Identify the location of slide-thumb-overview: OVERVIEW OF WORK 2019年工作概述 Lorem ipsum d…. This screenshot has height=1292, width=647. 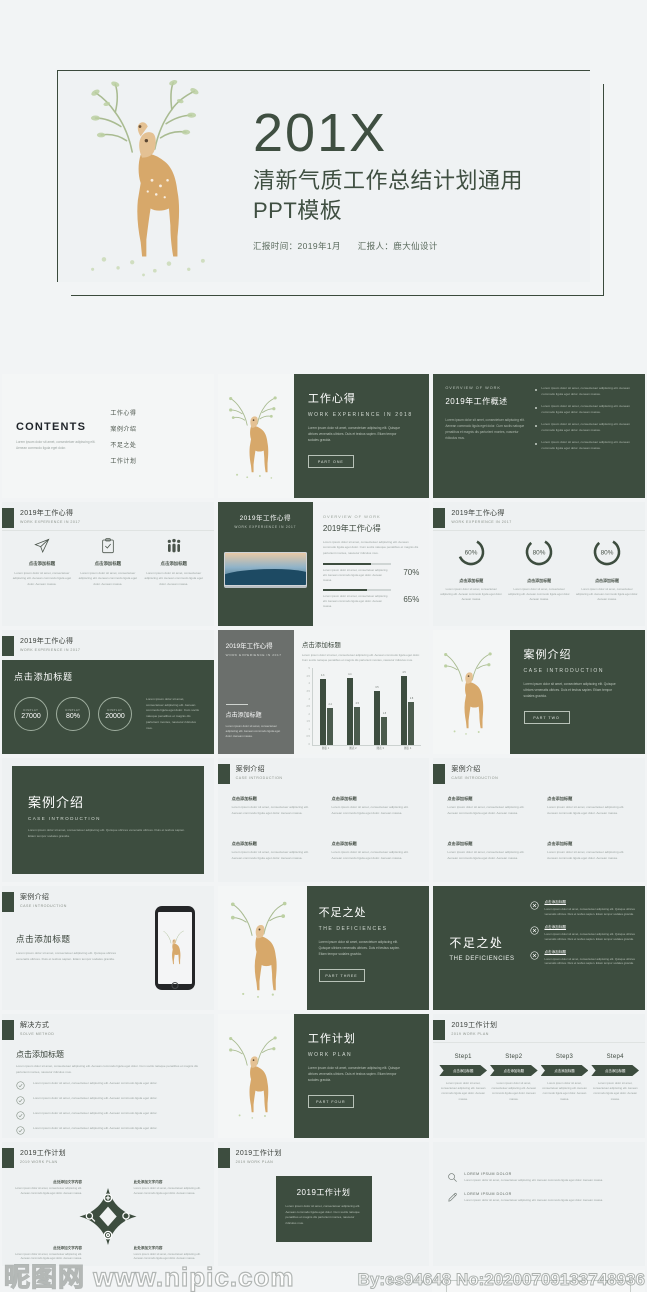
(539, 436).